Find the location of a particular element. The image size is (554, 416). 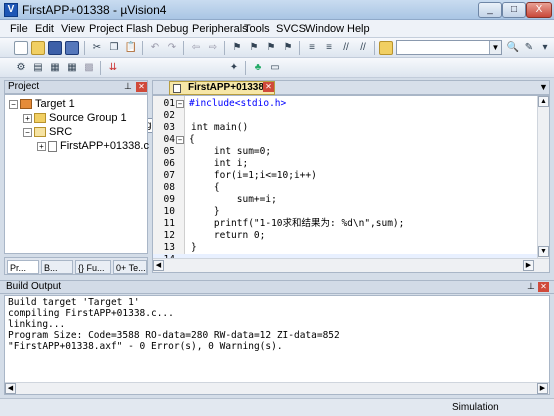

code-line: 06 int i; is located at coordinates (345, 164).